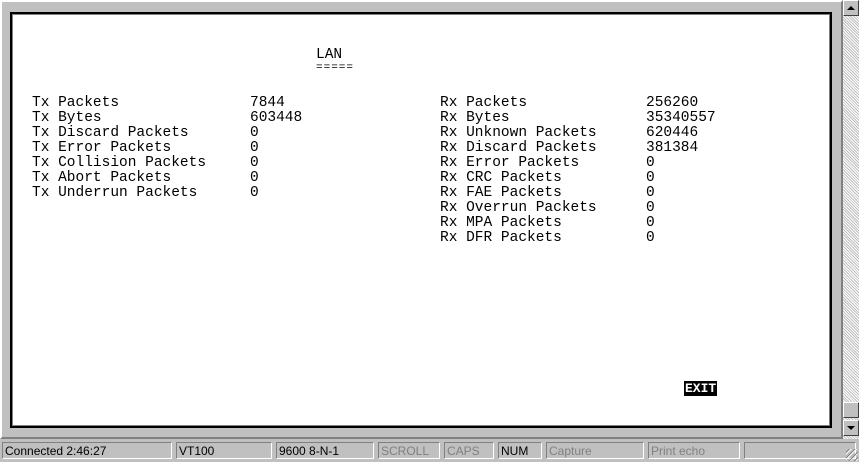 The width and height of the screenshot is (859, 462). Describe the element at coordinates (650, 163) in the screenshot. I see `rx-error-packets-value: 0` at that location.